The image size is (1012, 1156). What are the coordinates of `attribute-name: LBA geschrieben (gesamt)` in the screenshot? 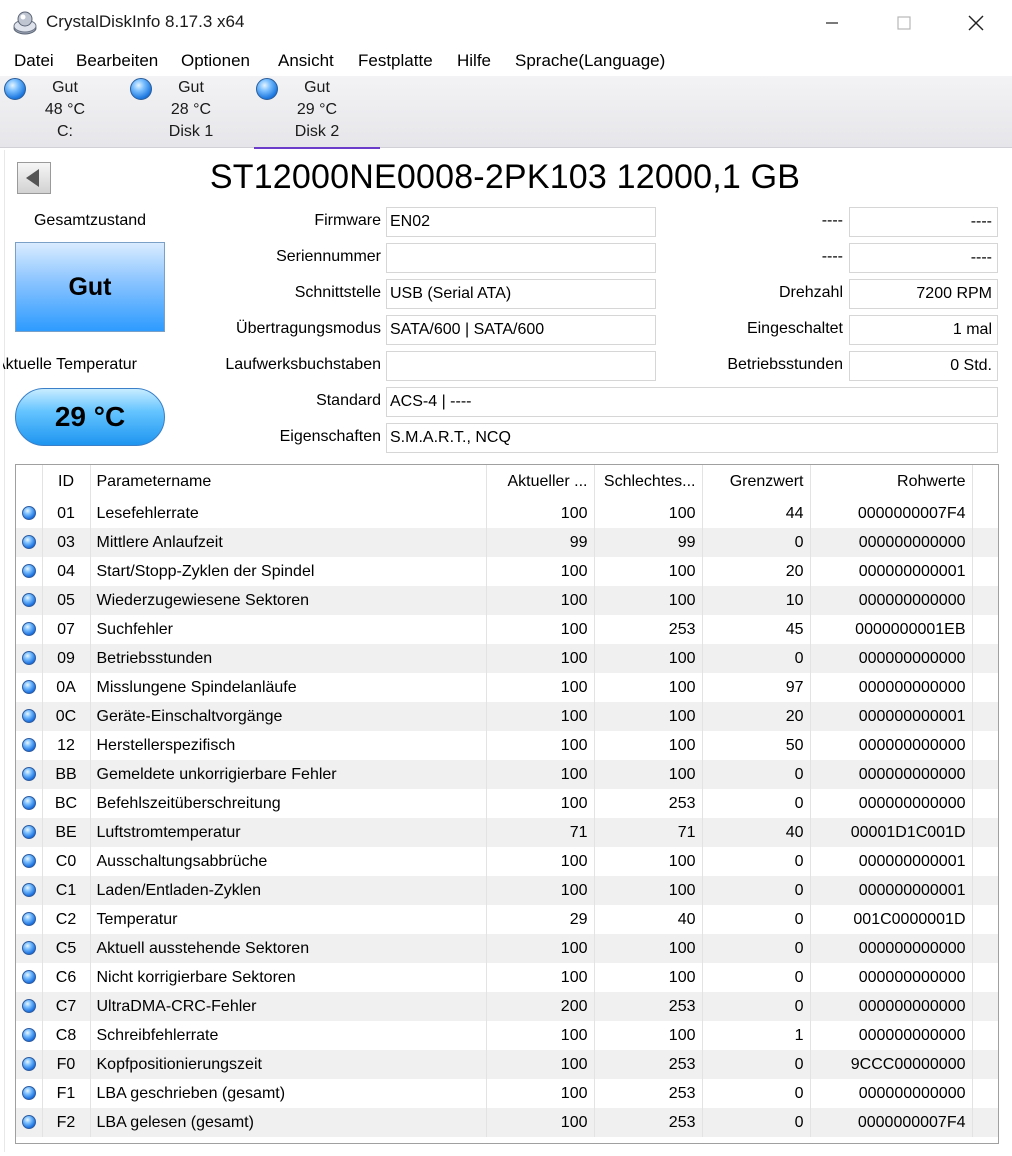 It's located at (288, 1093).